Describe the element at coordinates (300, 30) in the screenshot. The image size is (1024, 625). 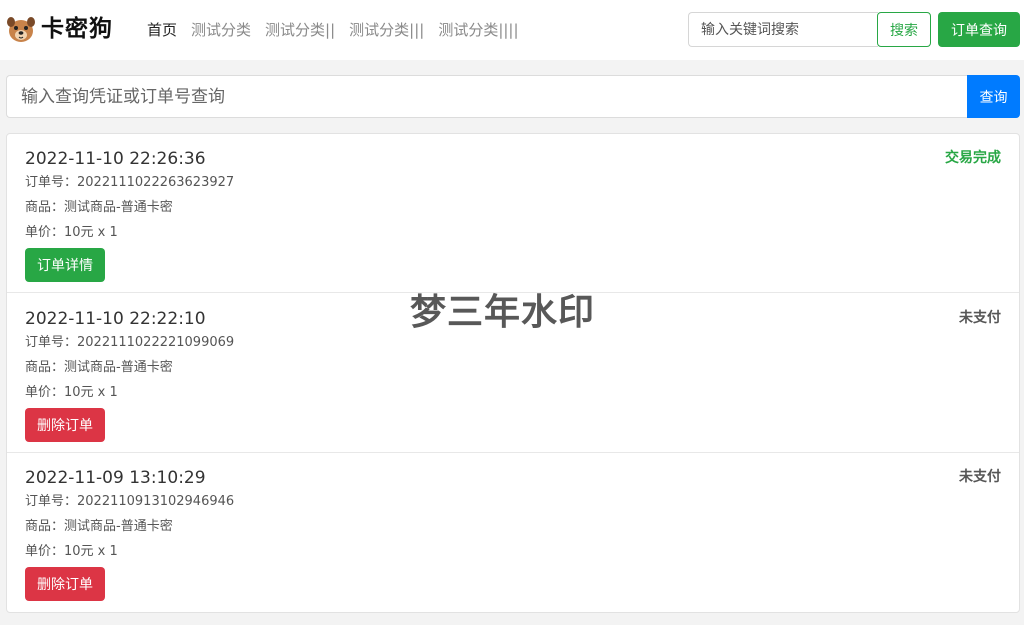
I see `nav-item-category-2: 测试分类||` at that location.